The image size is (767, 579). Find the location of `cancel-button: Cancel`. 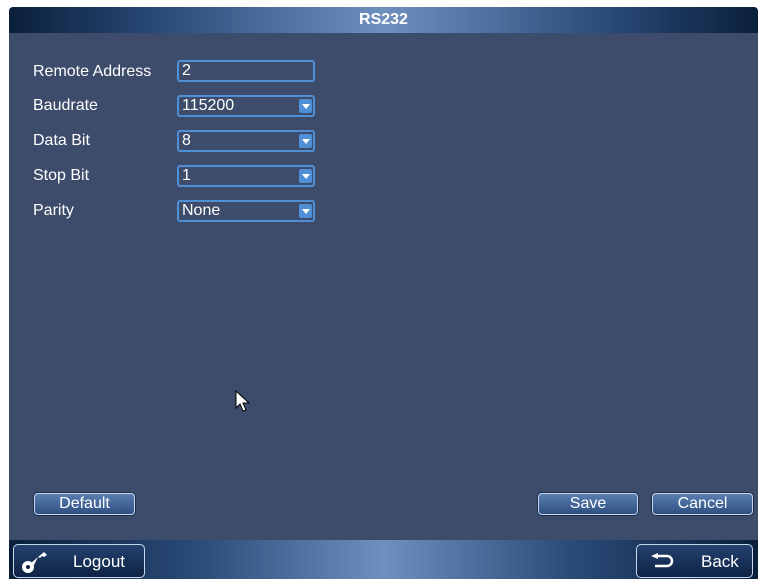

cancel-button: Cancel is located at coordinates (702, 504).